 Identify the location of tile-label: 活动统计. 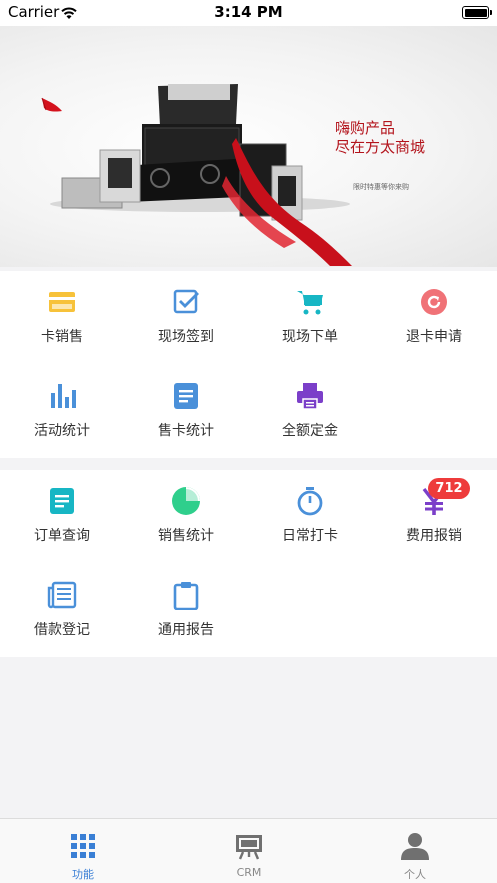
(62, 431).